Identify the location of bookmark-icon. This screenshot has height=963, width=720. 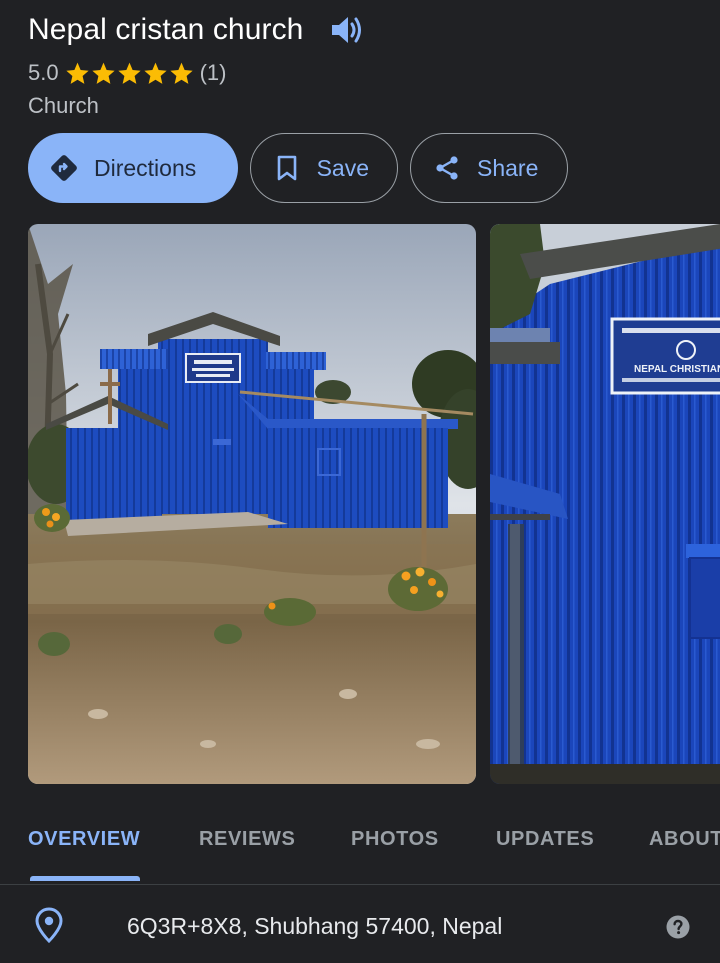
(287, 168).